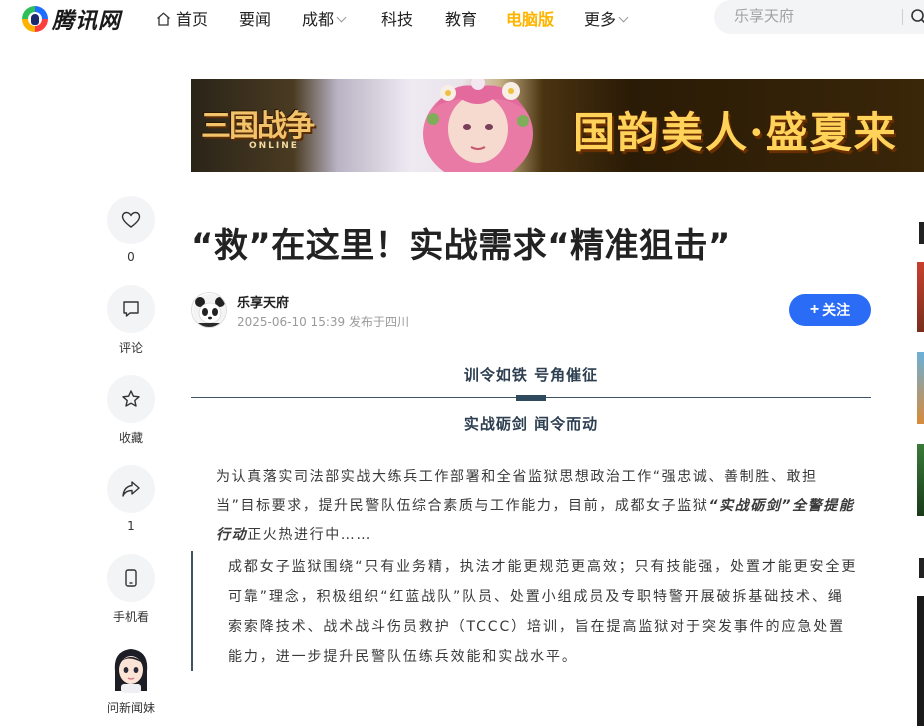  What do you see at coordinates (531, 398) in the screenshot?
I see `section-divider-accent` at bounding box center [531, 398].